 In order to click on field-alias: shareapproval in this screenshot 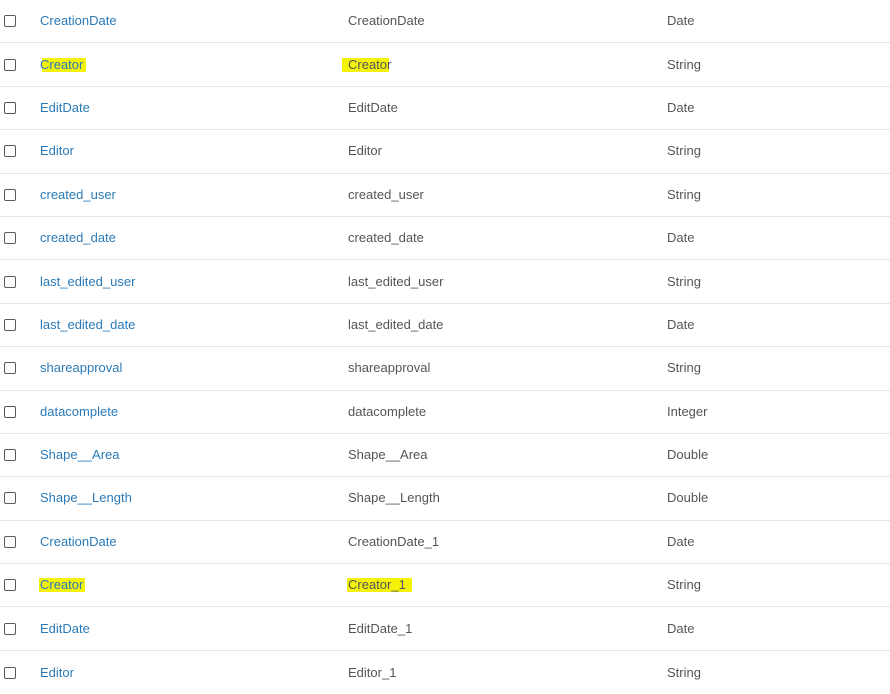, I will do `click(389, 368)`.